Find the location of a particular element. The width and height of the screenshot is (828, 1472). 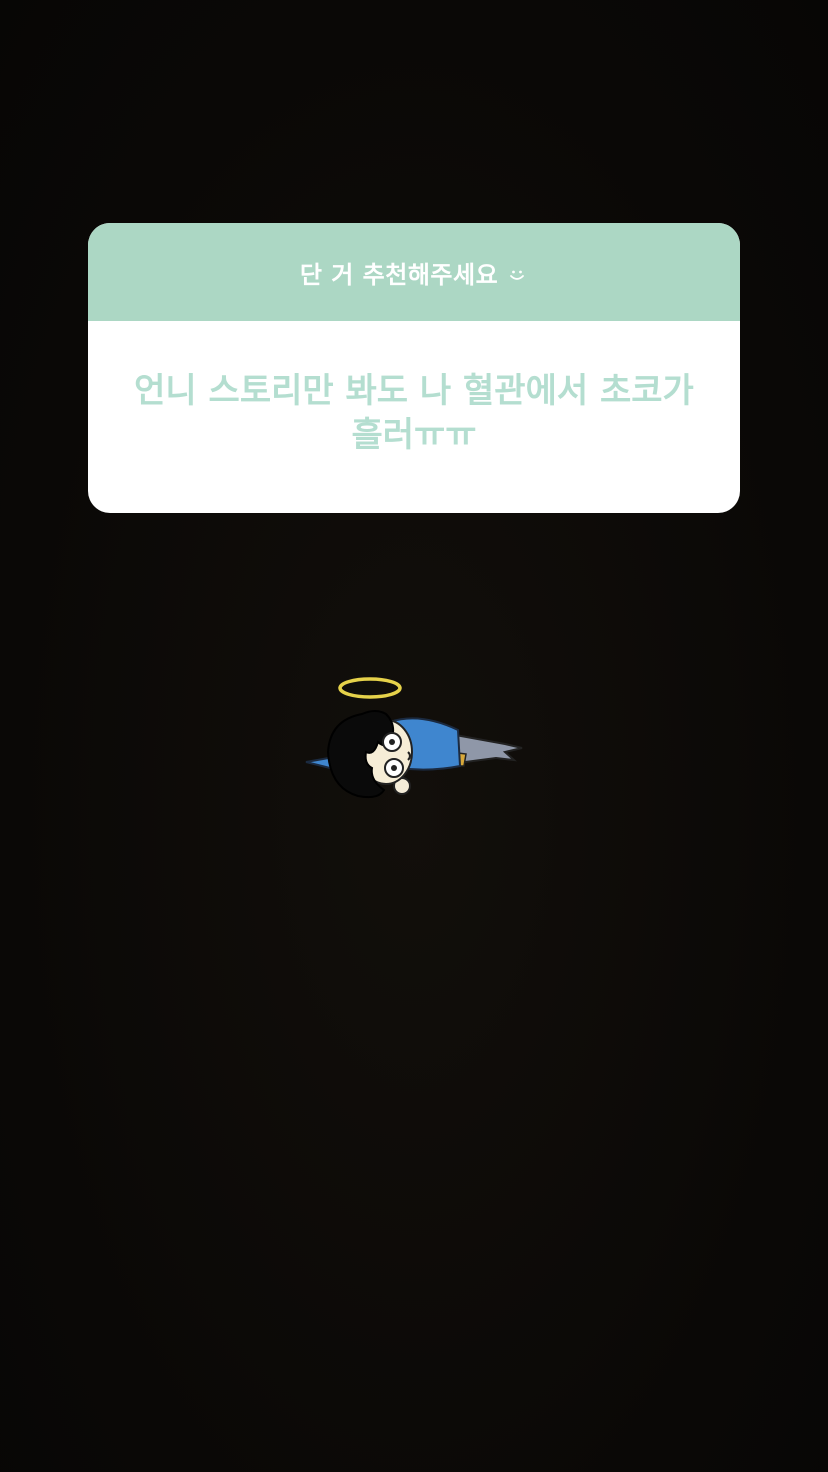

fainted-angel-character-sticker is located at coordinates (414, 738).